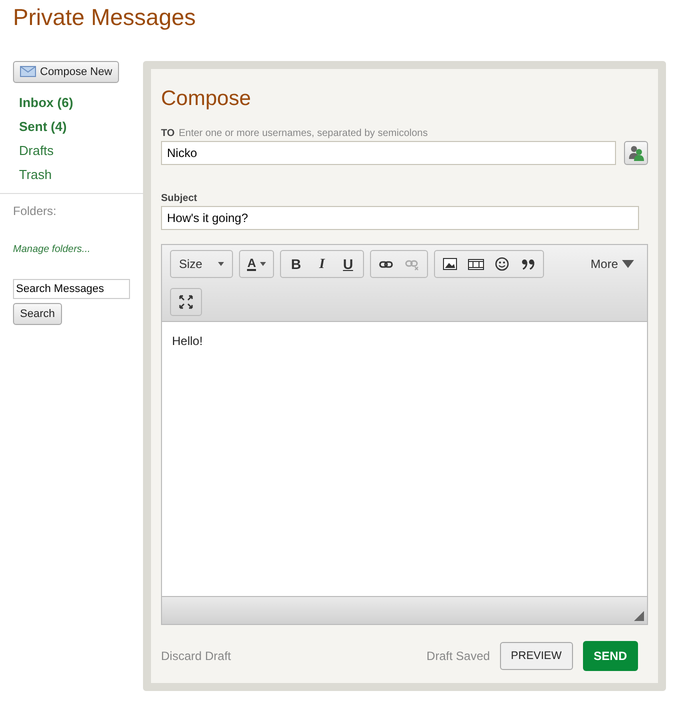 This screenshot has width=673, height=708. What do you see at coordinates (78, 126) in the screenshot?
I see `folder-link: Sent (4)` at bounding box center [78, 126].